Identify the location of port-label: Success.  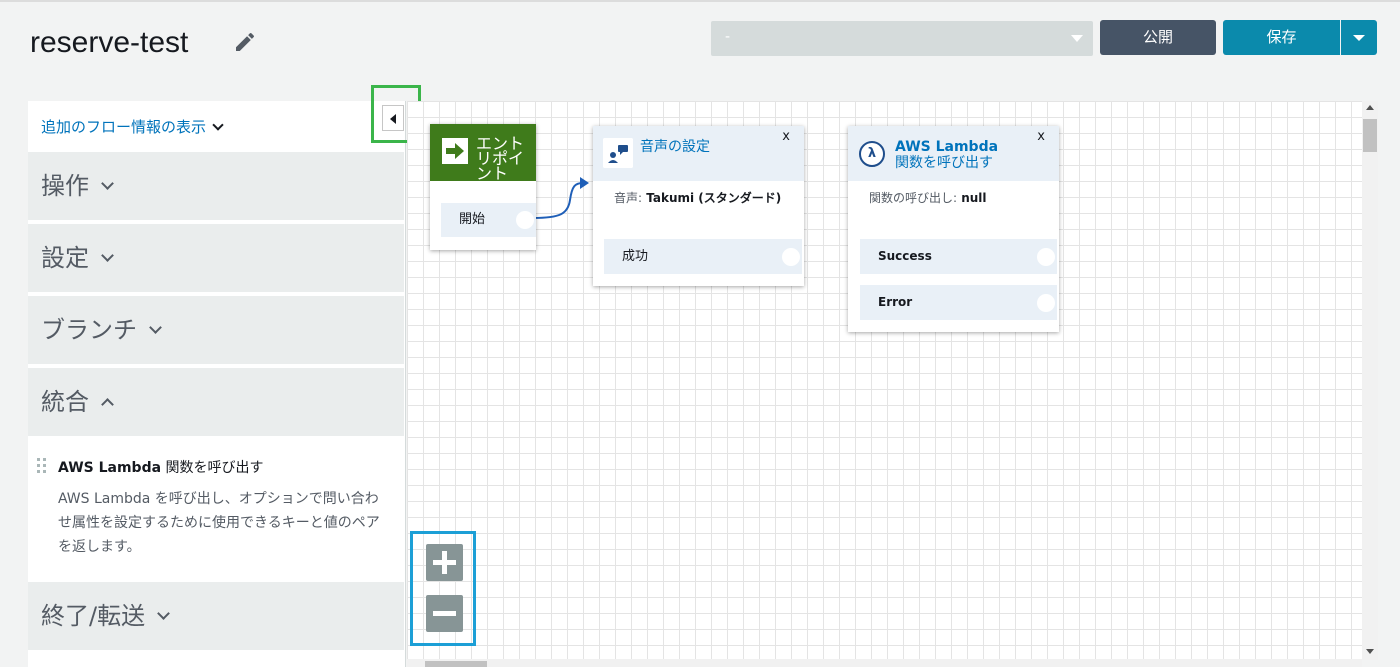
(905, 256).